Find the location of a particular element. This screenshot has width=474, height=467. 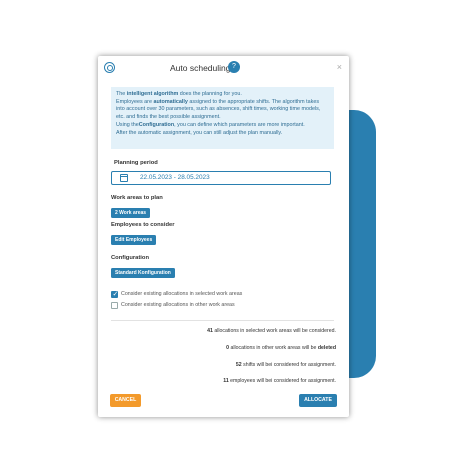

checkbox-selected-areas is located at coordinates (114, 294).